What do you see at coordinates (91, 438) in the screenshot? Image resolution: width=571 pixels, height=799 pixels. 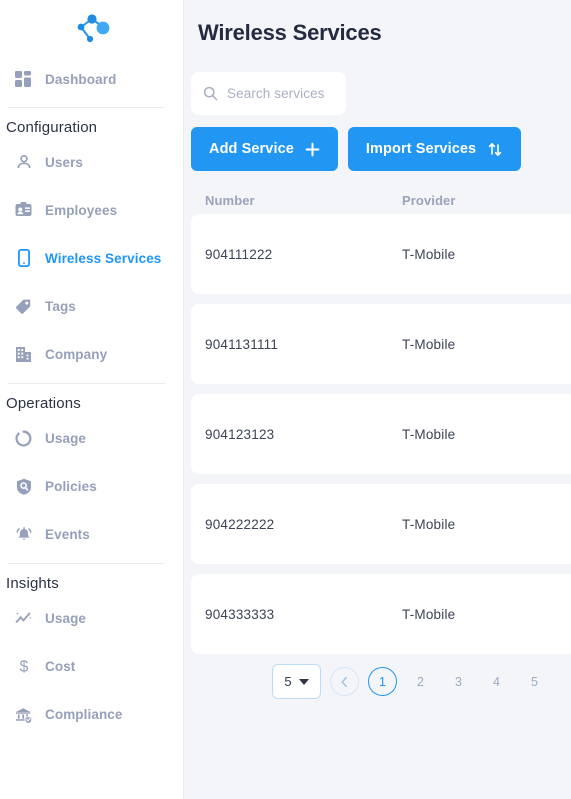 I see `sidebar-item-operations-usage: Usage` at bounding box center [91, 438].